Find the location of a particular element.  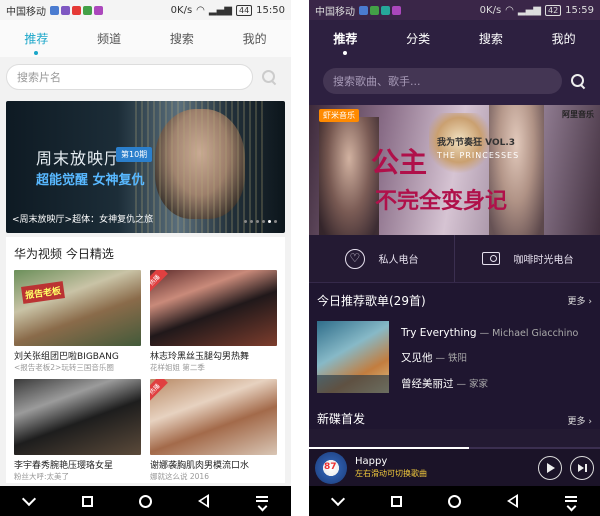

playlist-cover is located at coordinates (353, 357).